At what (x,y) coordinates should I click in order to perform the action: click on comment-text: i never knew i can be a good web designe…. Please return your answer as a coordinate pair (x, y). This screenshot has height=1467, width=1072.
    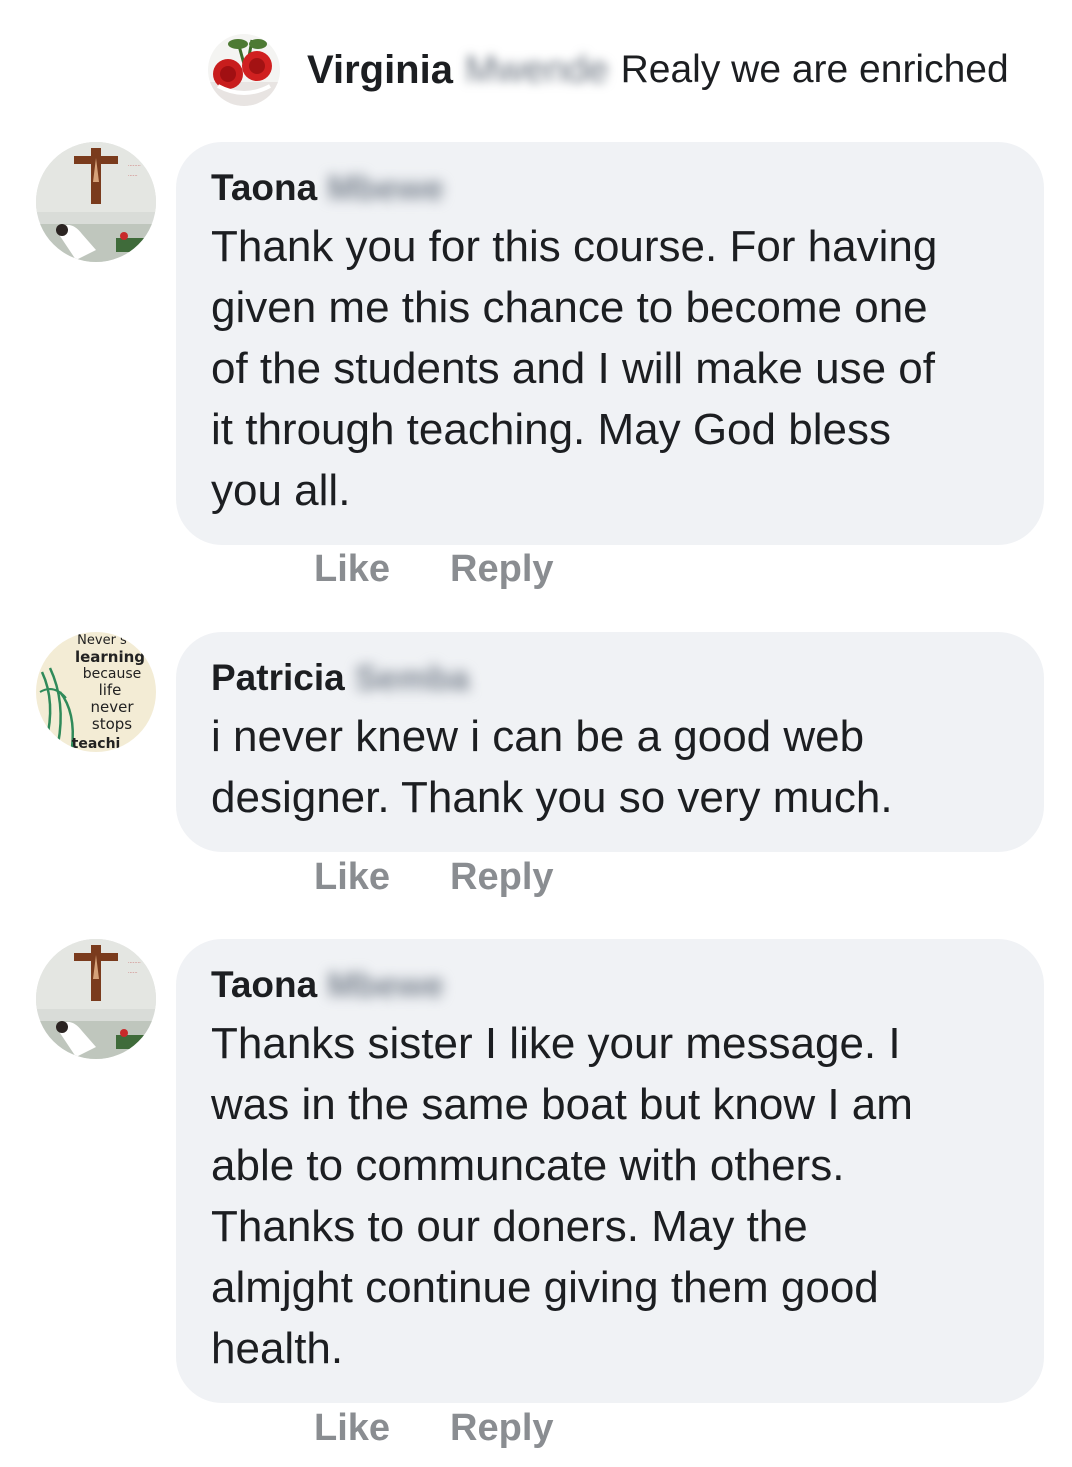
    Looking at the image, I should click on (552, 767).